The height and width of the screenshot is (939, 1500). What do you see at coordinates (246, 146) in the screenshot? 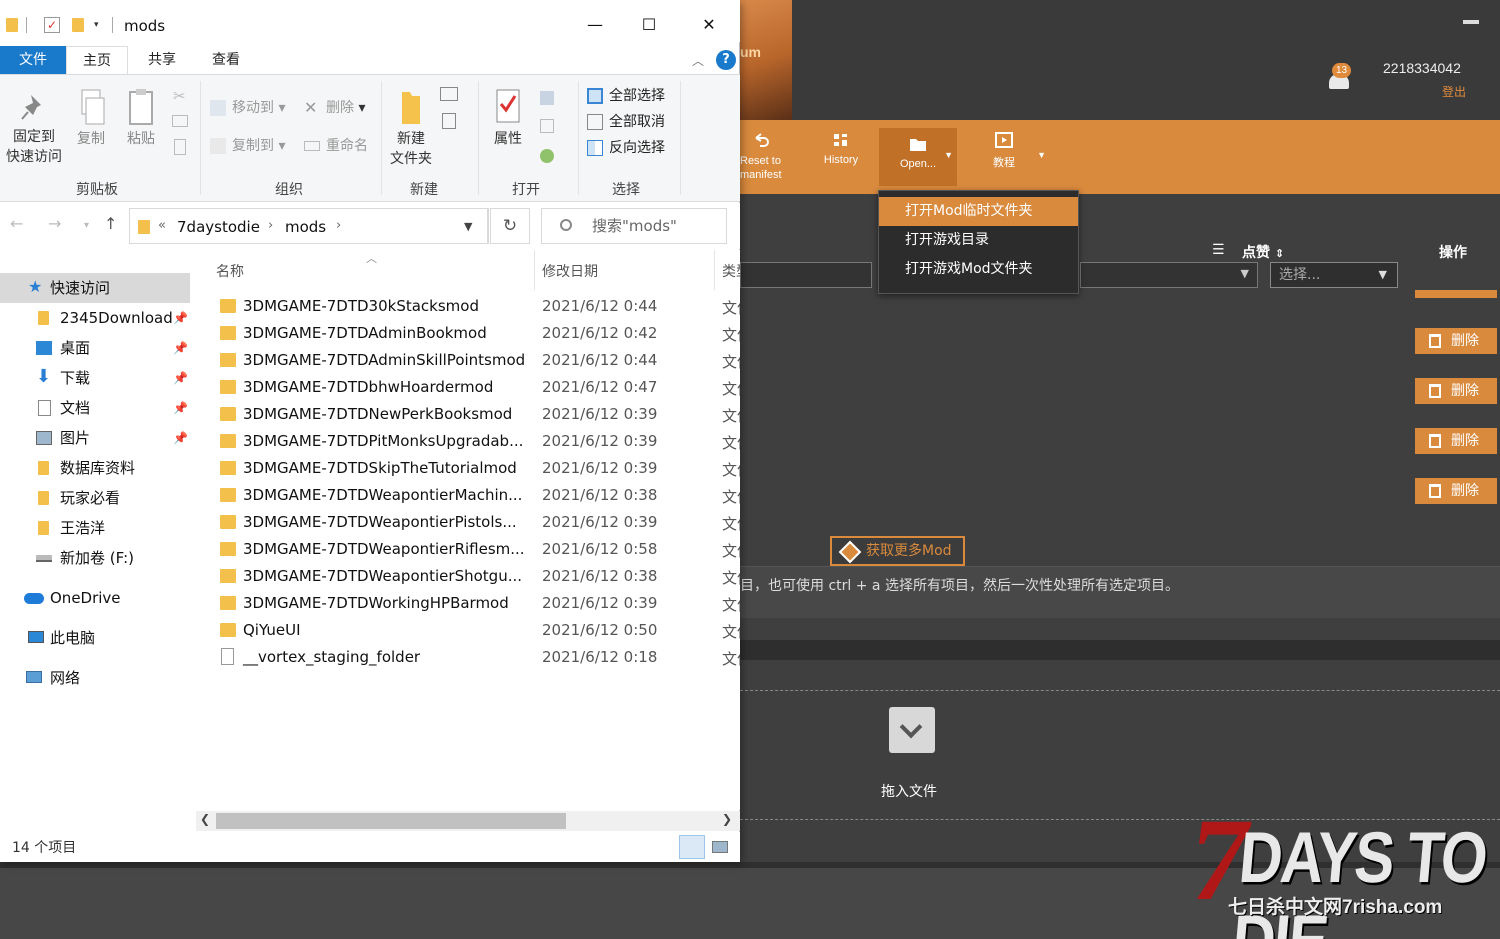
I see `copy-to-button: 复制到 ▾` at bounding box center [246, 146].